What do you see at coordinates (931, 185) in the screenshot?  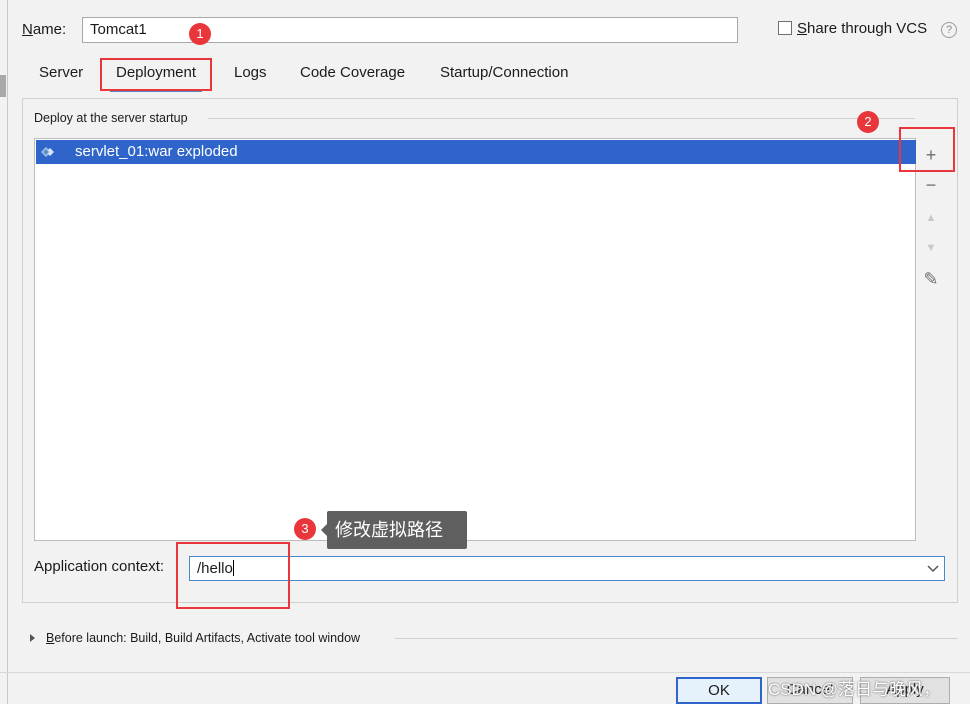 I see `remove-icon: −` at bounding box center [931, 185].